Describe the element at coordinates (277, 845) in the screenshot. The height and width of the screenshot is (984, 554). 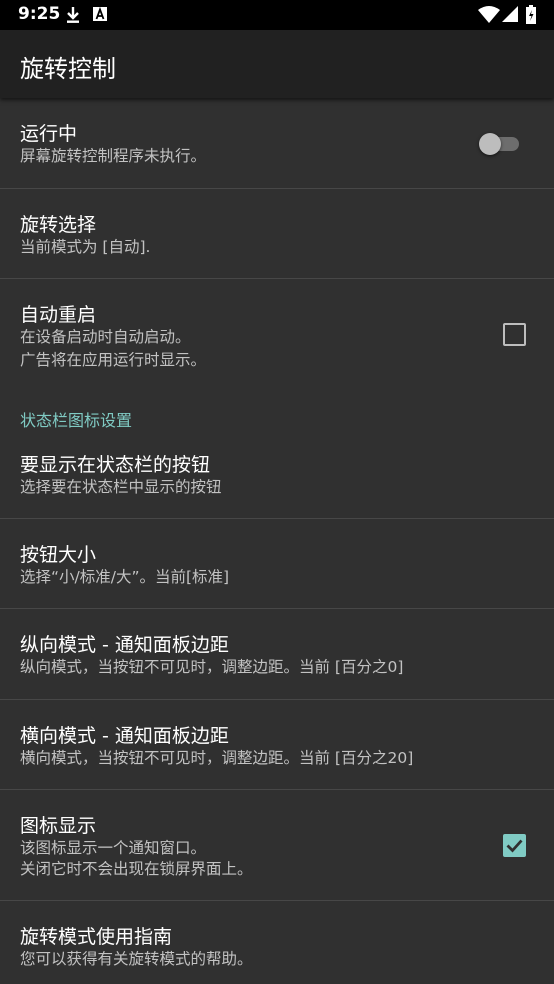
I see `pref-icon-display: 图标显示 该图标显示一个通知窗口。 关闭它时不会出现在锁屏界面上。` at that location.